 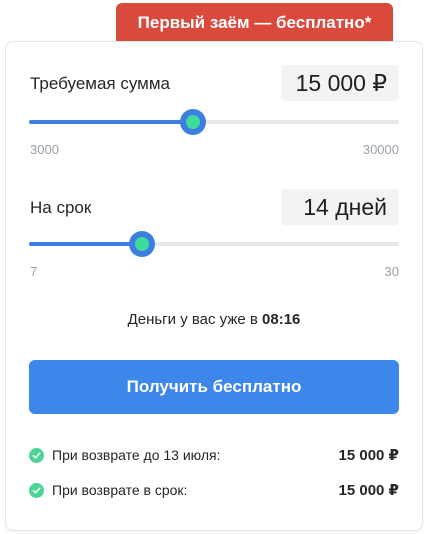 I want to click on summary-row-due-date: При возврате до 13 июля: 15 000 ₽, so click(x=214, y=455).